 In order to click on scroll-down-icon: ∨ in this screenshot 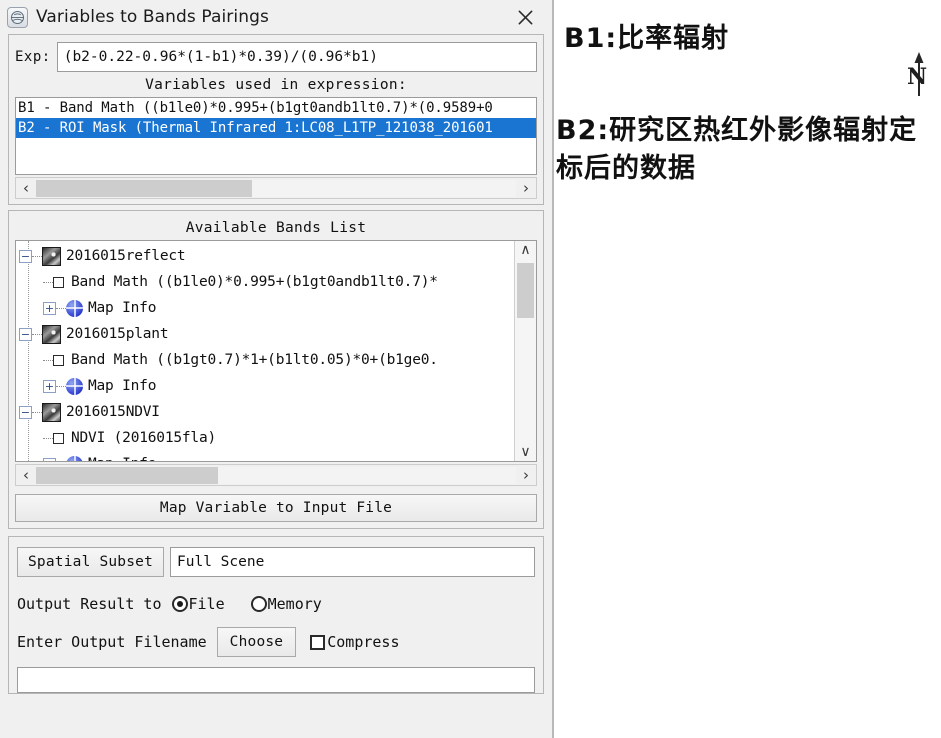, I will do `click(525, 452)`.